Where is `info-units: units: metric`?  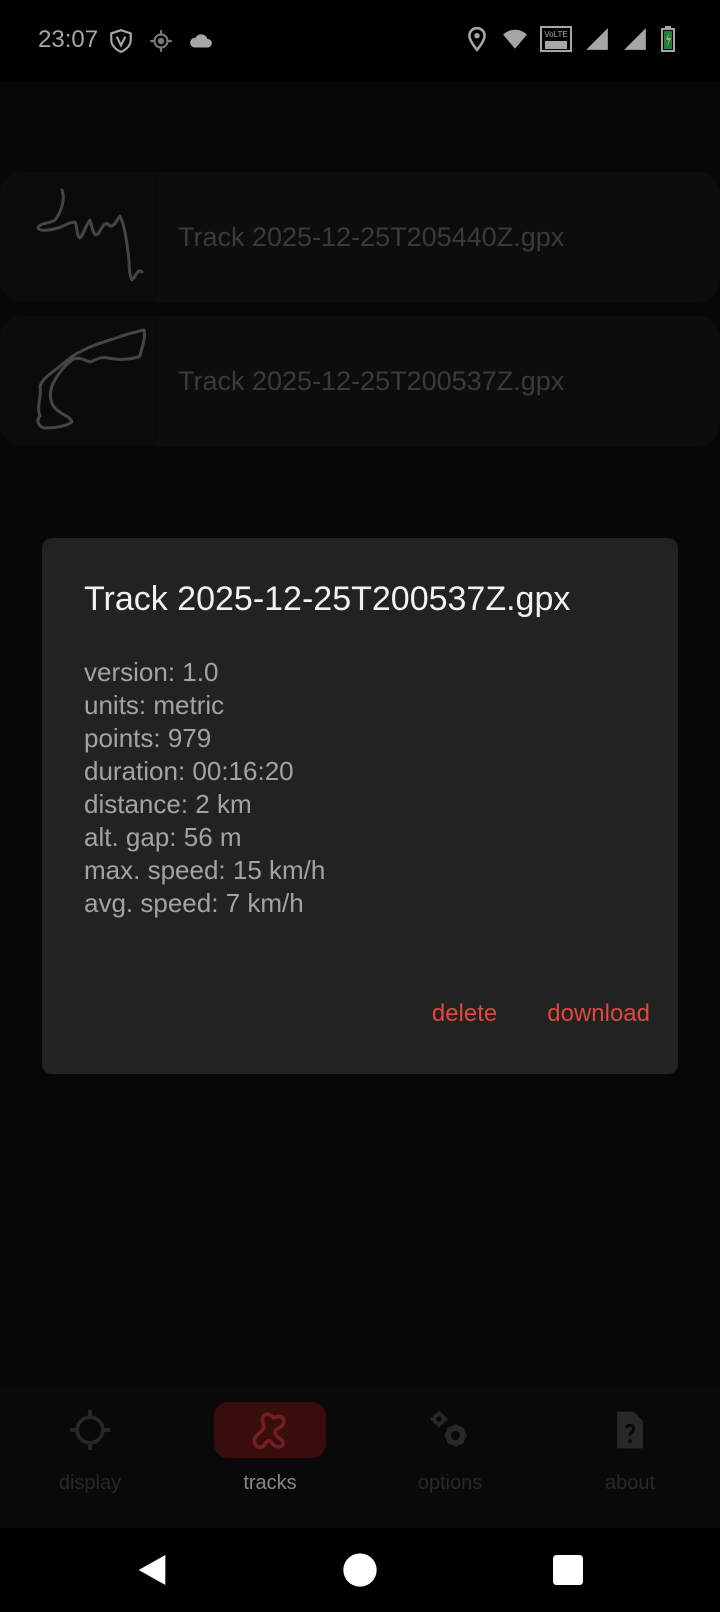
info-units: units: metric is located at coordinates (154, 705).